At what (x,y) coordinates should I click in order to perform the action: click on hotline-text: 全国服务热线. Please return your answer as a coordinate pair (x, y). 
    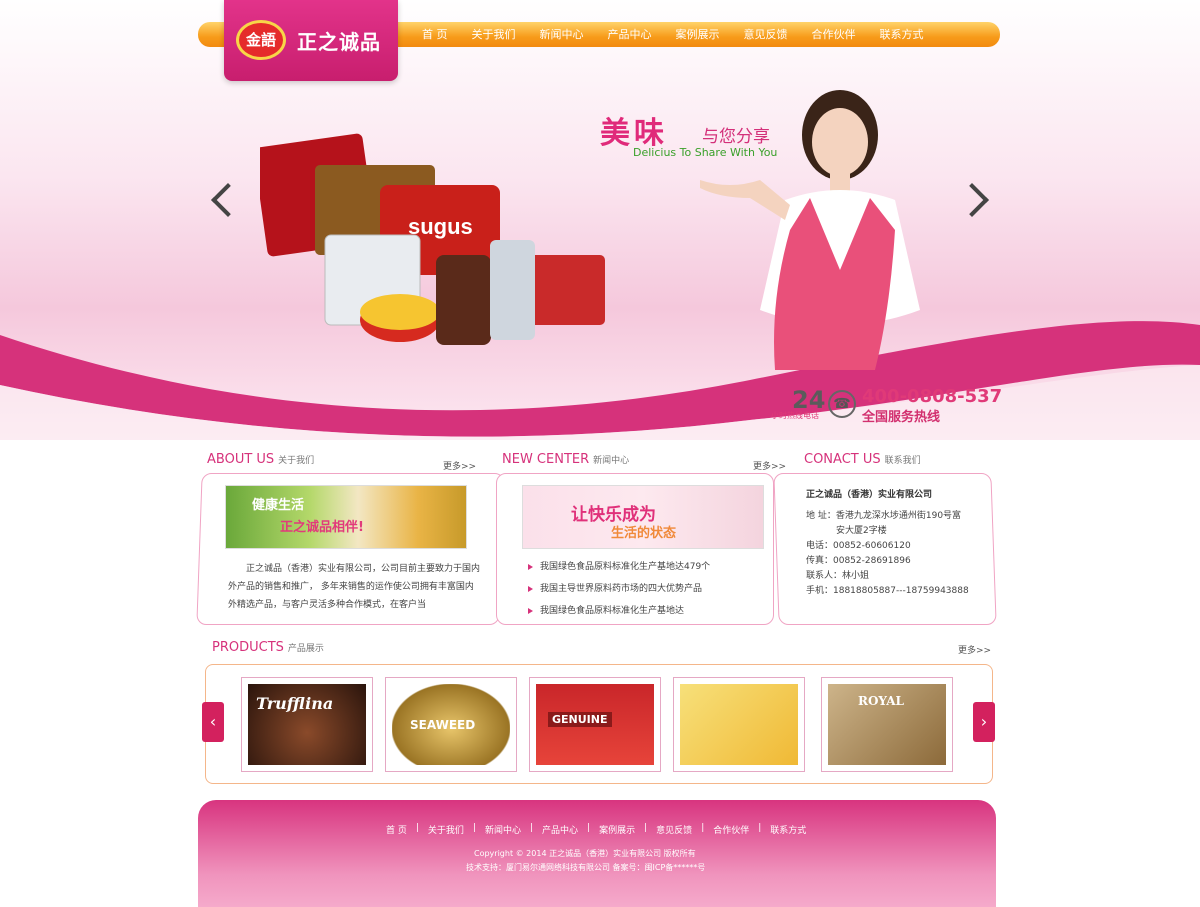
    Looking at the image, I should click on (901, 417).